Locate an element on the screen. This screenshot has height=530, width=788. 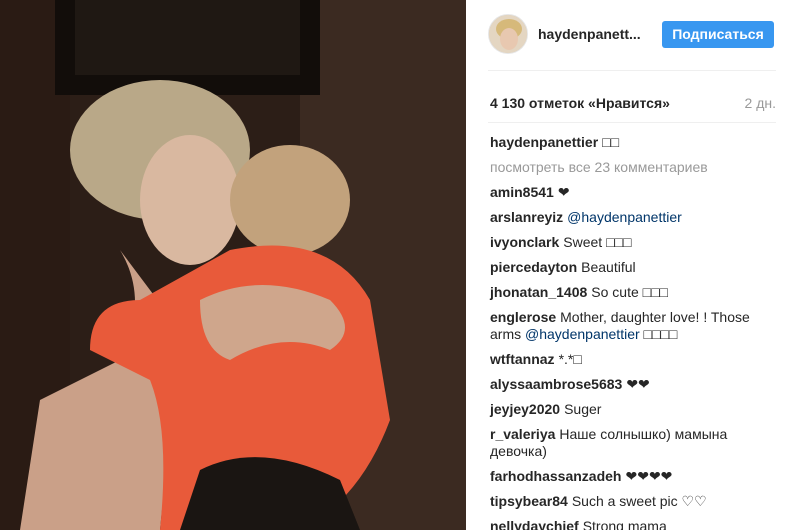
comment: r_valeriya Наше солнышко) мамына девочка) is located at coordinates (635, 443).